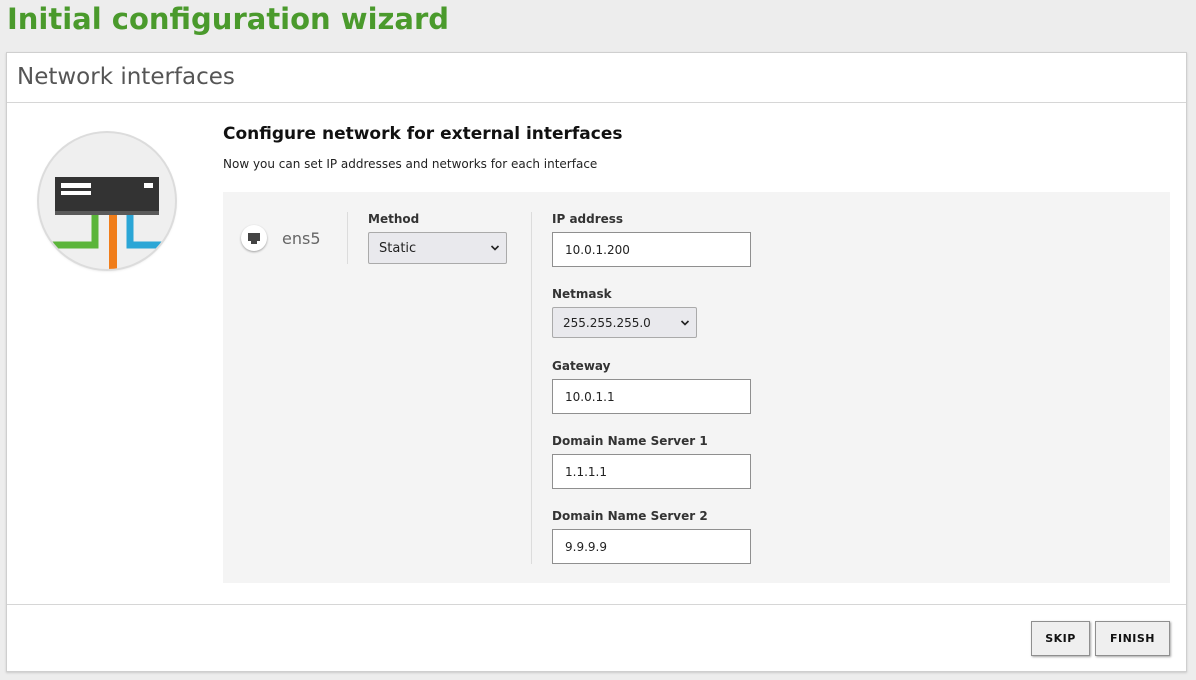 The width and height of the screenshot is (1196, 680). Describe the element at coordinates (588, 219) in the screenshot. I see `ip-address-label: IP address` at that location.